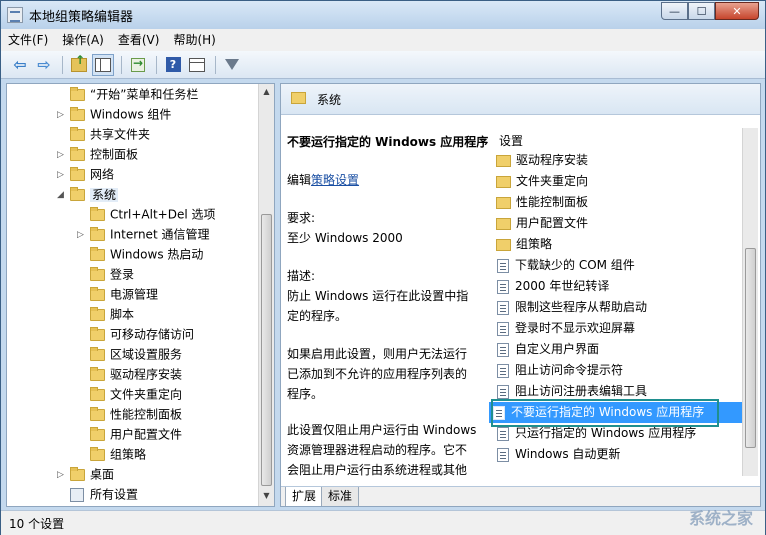 Image resolution: width=766 pixels, height=535 pixels. Describe the element at coordinates (129, 394) in the screenshot. I see `tree-item: 文件夹重定向` at that location.